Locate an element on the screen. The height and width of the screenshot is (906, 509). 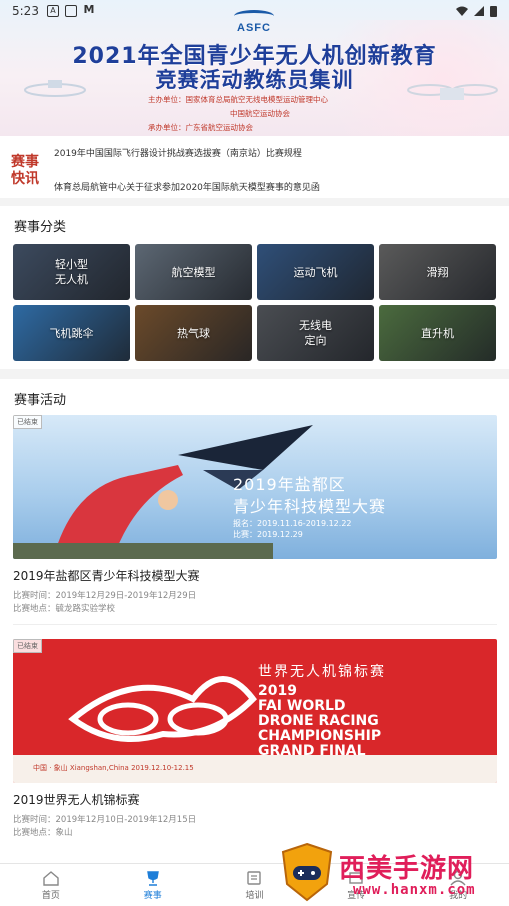
poster-en-5: GRAND FINAL is located at coordinates (312, 751).